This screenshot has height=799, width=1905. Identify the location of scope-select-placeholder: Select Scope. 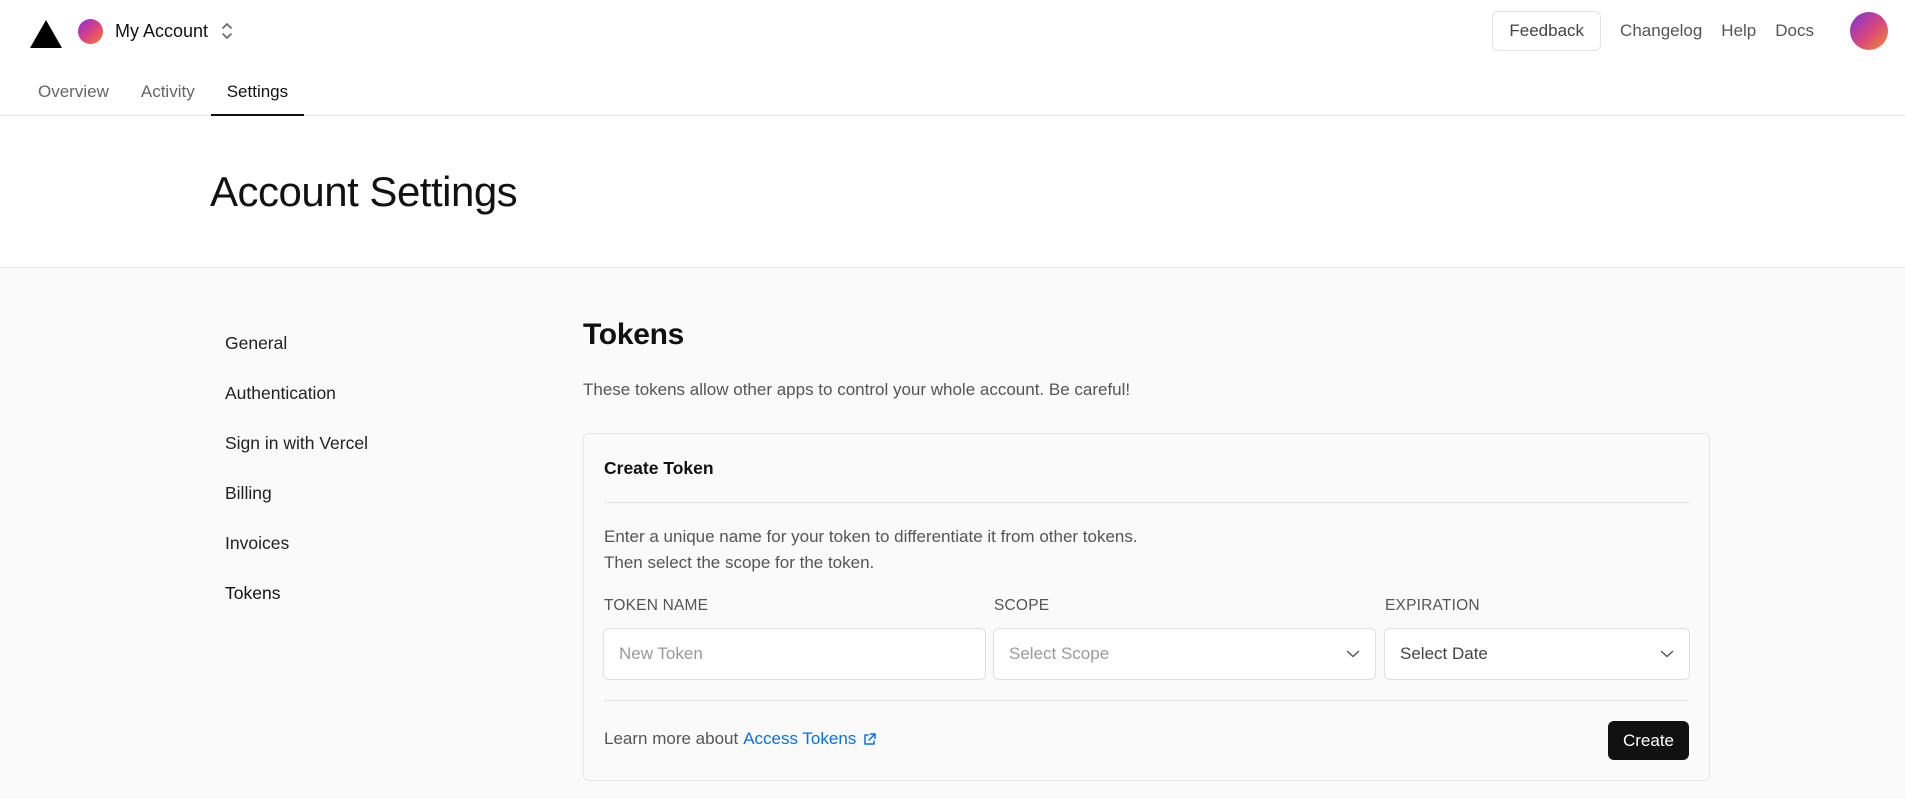
(1059, 653).